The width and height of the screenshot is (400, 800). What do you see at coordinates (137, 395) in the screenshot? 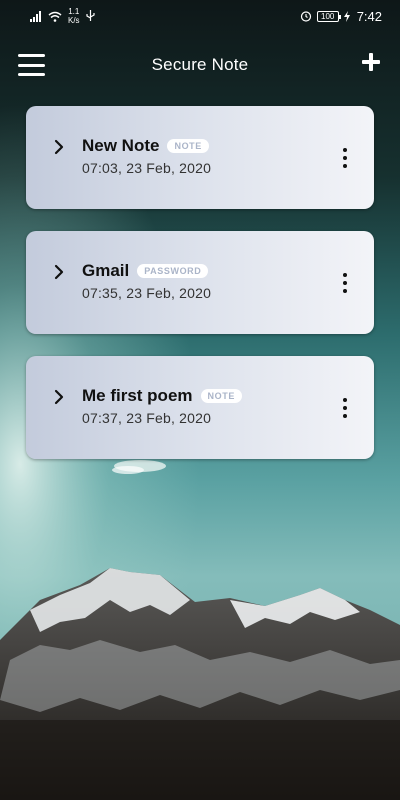
I see `note-title: Me first poem` at bounding box center [137, 395].